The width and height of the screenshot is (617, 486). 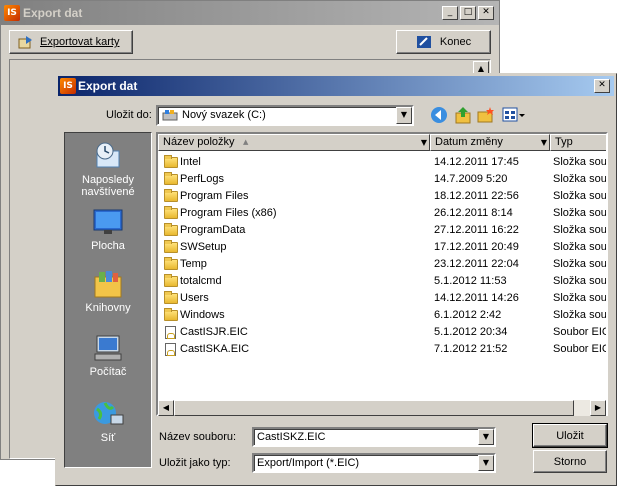 I want to click on place-computer: Počítač, so click(x=108, y=355).